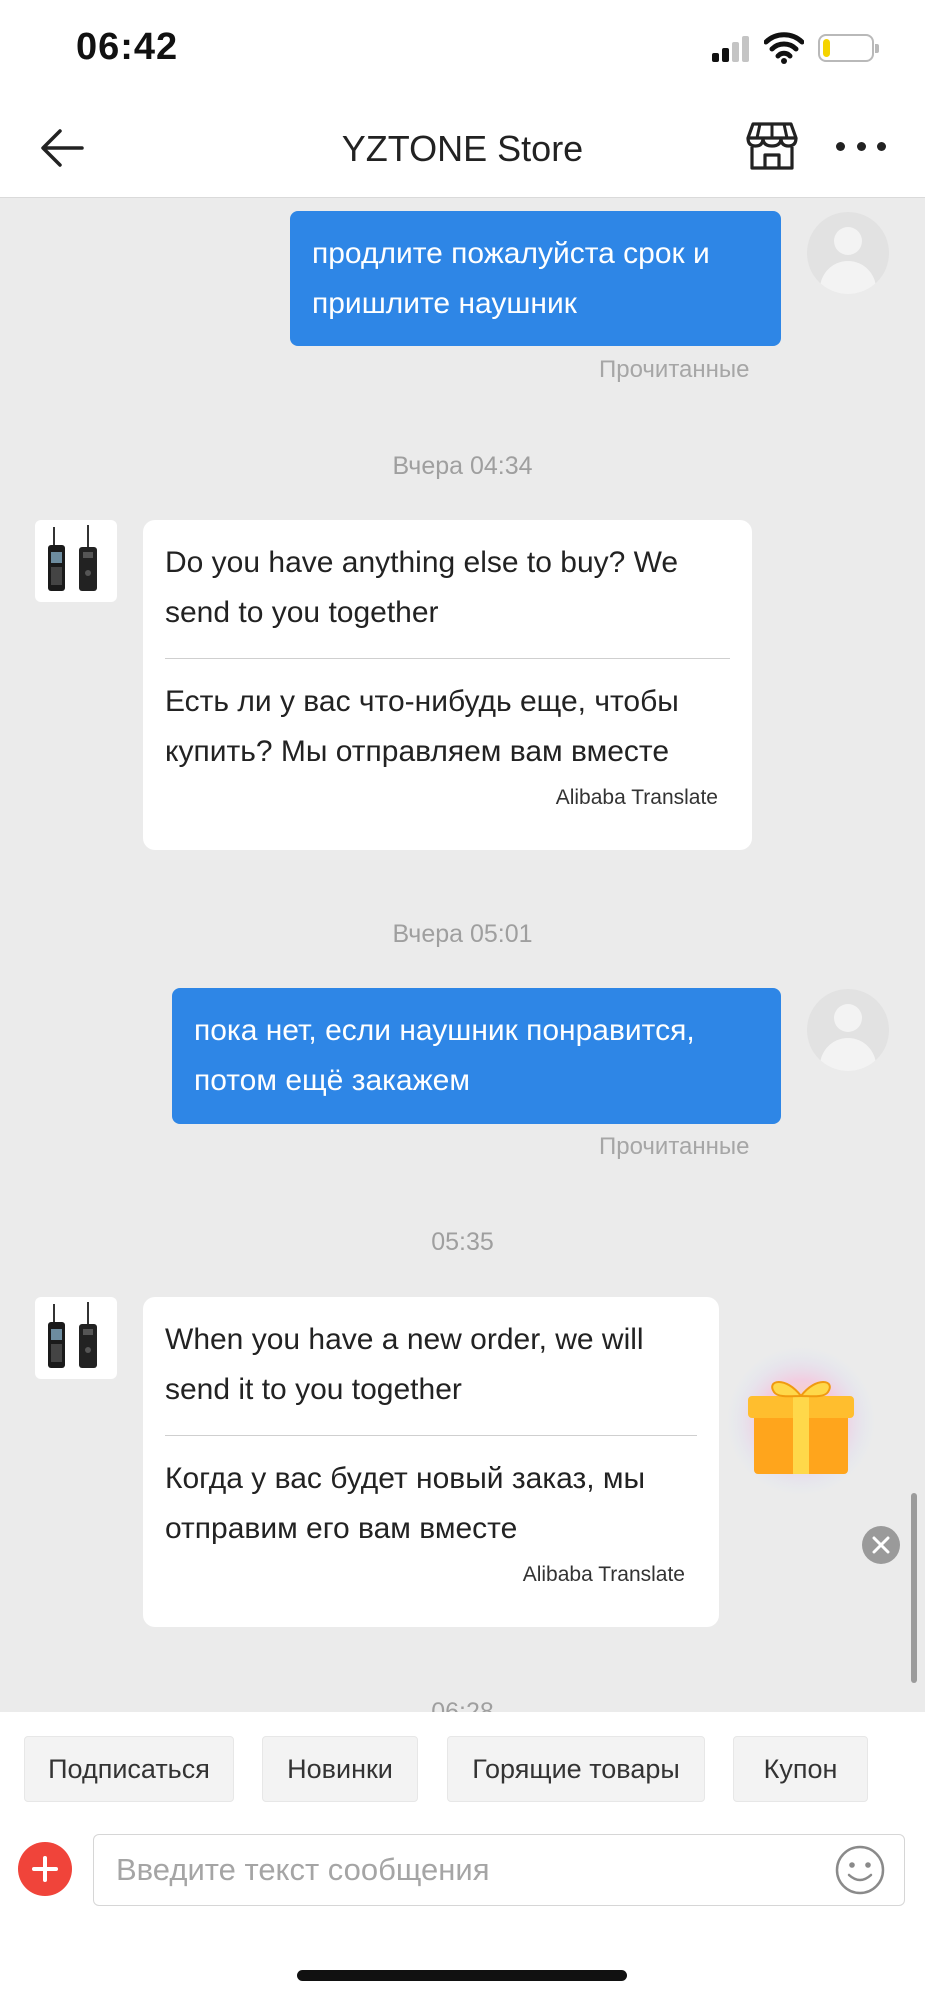  Describe the element at coordinates (576, 1769) in the screenshot. I see `quick-action-hot-deals: Горящие товары` at that location.